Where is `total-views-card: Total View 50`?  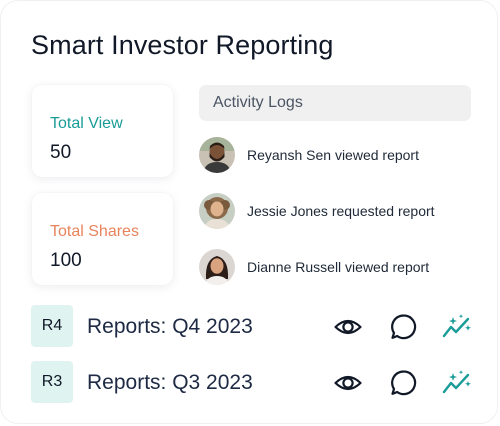
total-views-card: Total View 50 is located at coordinates (102, 131).